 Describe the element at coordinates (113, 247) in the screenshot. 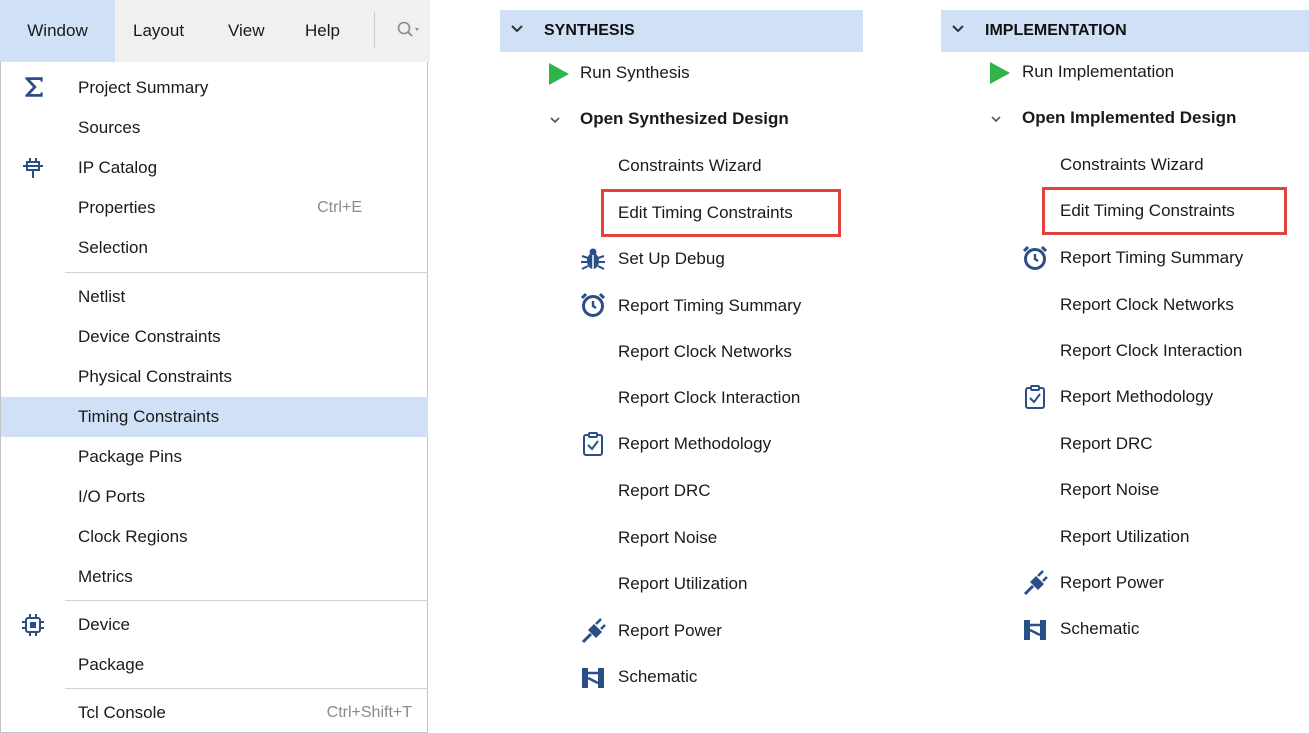

I see `menu-item-label: Selection` at that location.